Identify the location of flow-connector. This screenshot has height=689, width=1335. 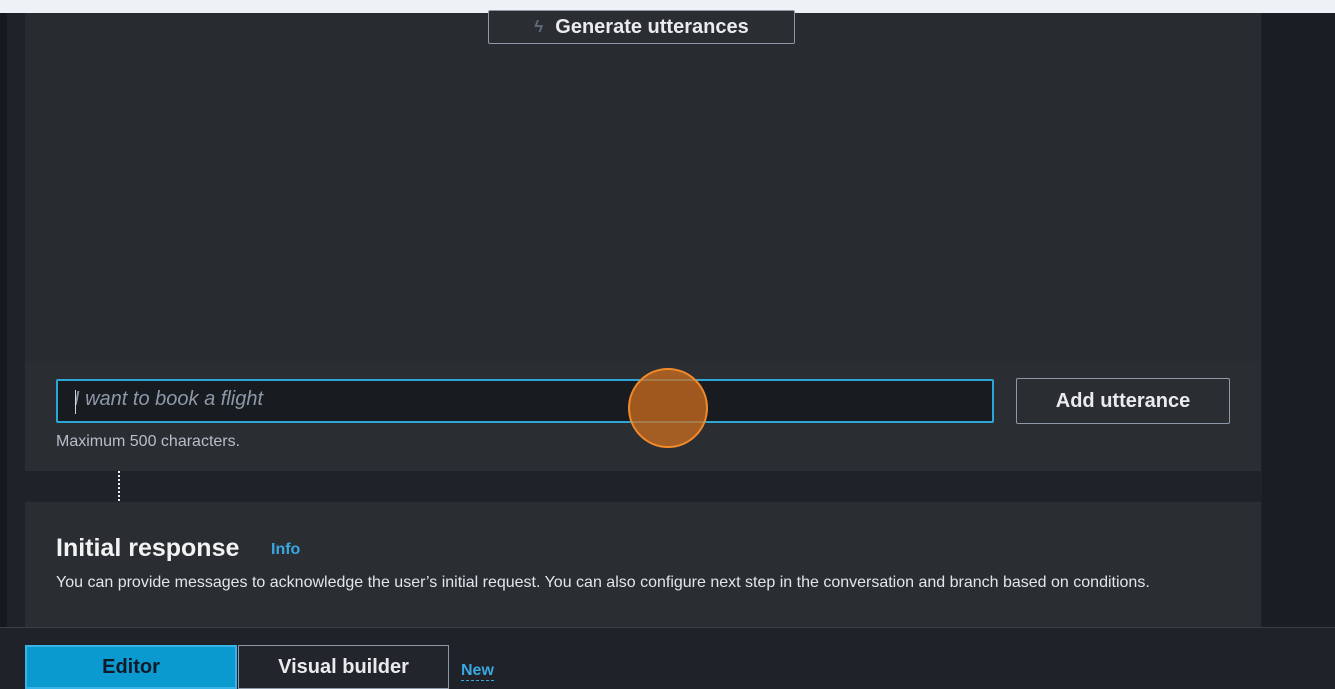
(119, 486).